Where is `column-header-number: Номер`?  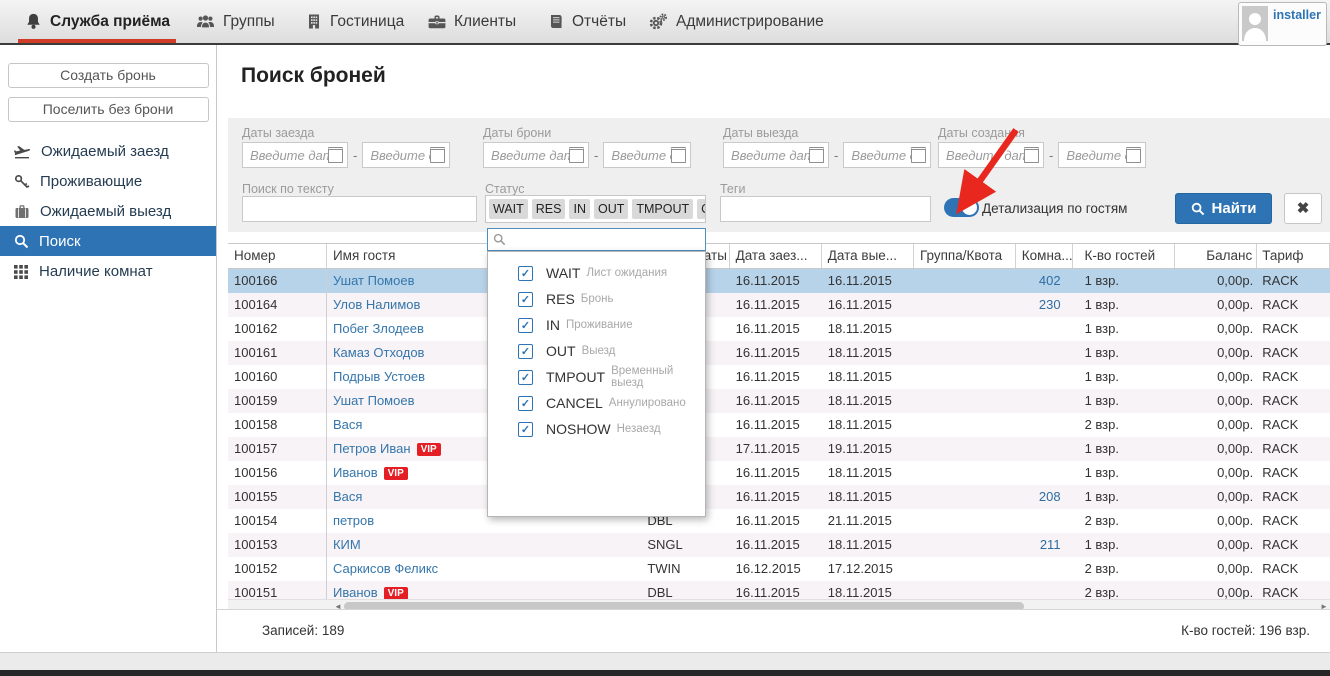 column-header-number: Номер is located at coordinates (277, 256).